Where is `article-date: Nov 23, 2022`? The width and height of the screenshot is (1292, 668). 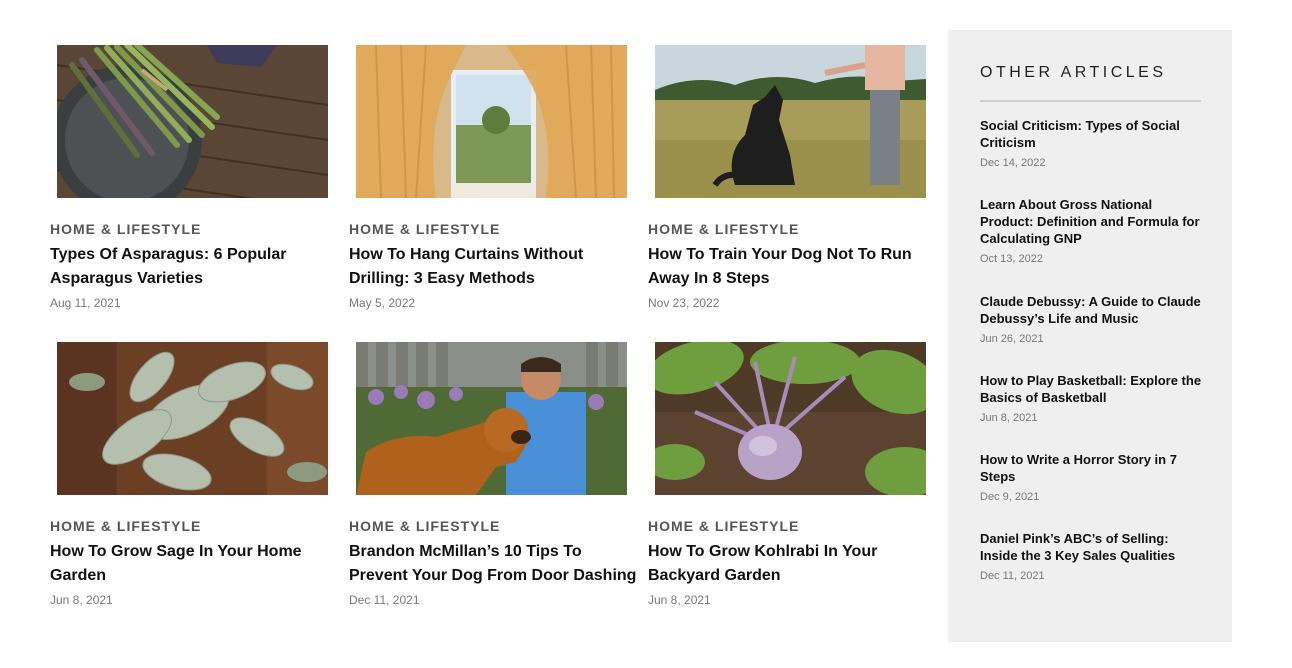 article-date: Nov 23, 2022 is located at coordinates (684, 303).